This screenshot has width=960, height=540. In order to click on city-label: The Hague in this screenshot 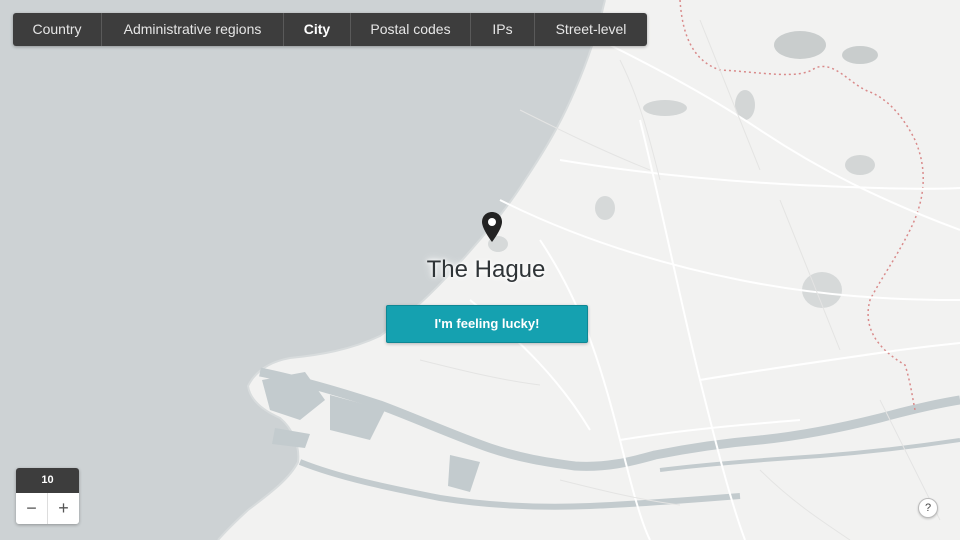, I will do `click(486, 269)`.